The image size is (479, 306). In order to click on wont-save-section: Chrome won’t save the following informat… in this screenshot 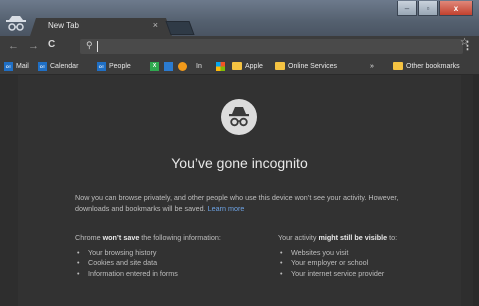, I will do `click(170, 256)`.